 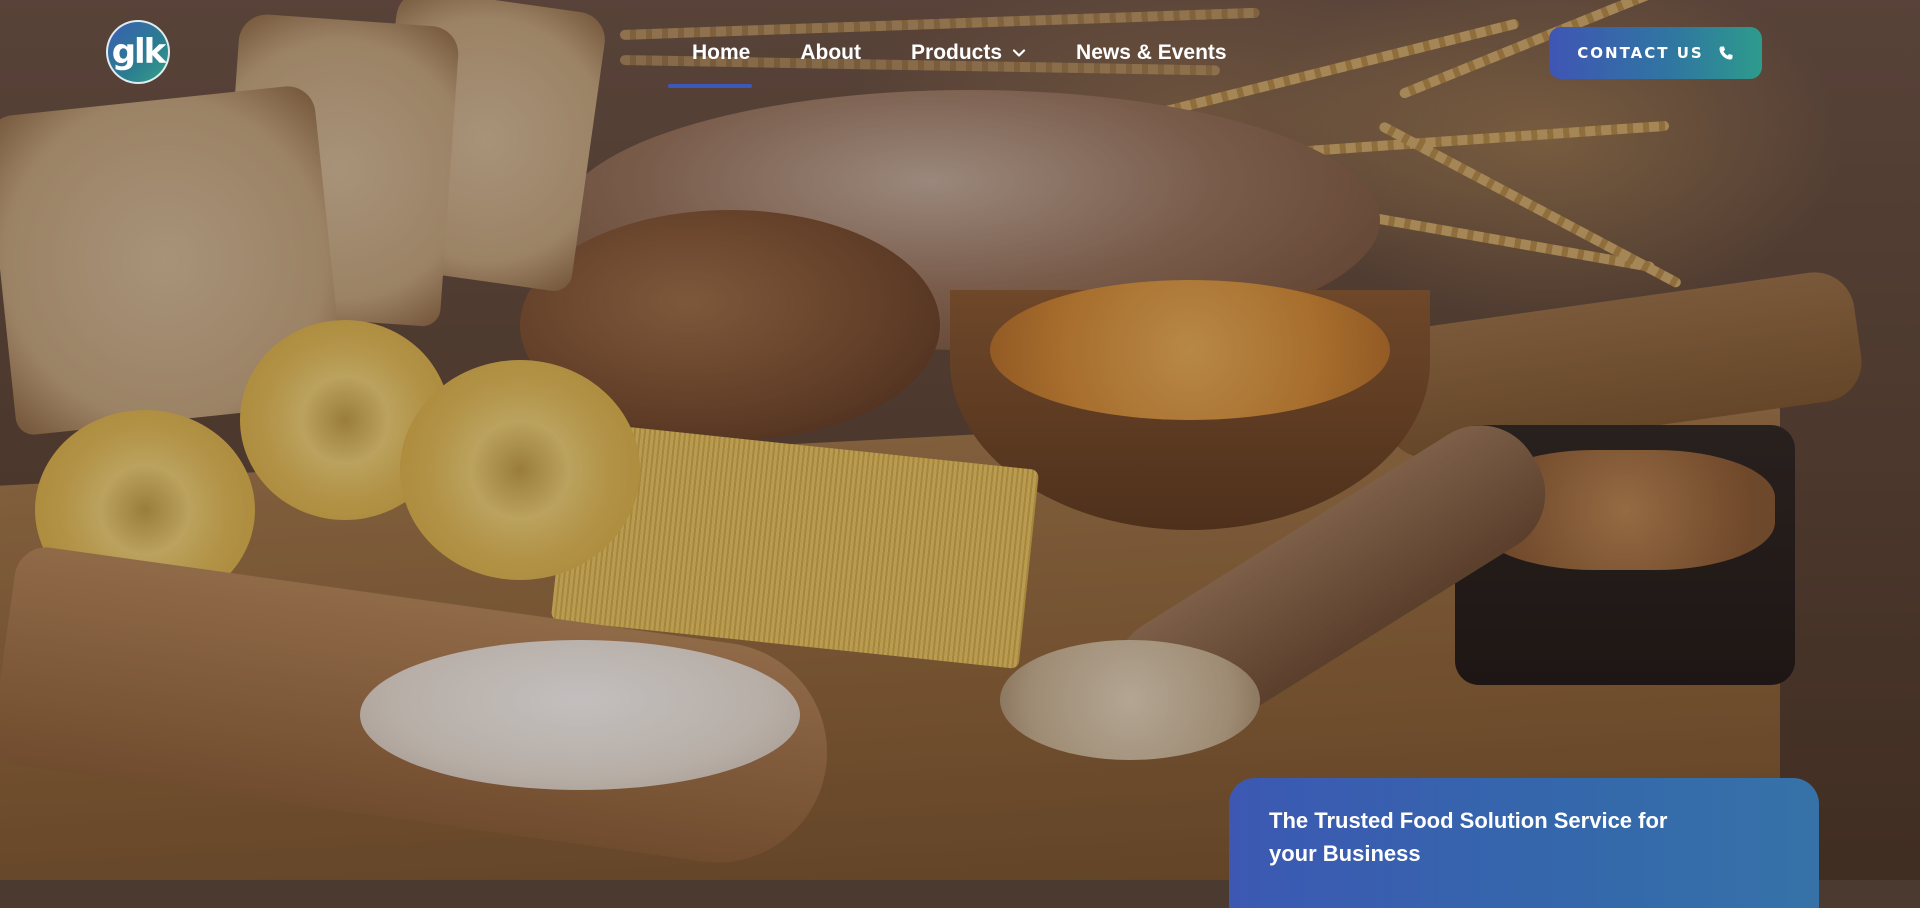 I want to click on main-nav: Home About Products News & Events, so click(x=947, y=62).